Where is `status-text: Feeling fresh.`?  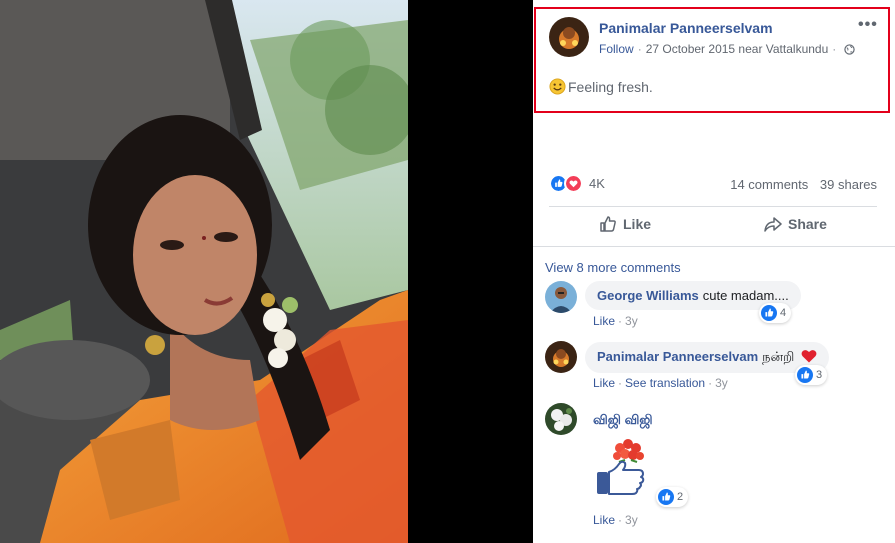 status-text: Feeling fresh. is located at coordinates (601, 86).